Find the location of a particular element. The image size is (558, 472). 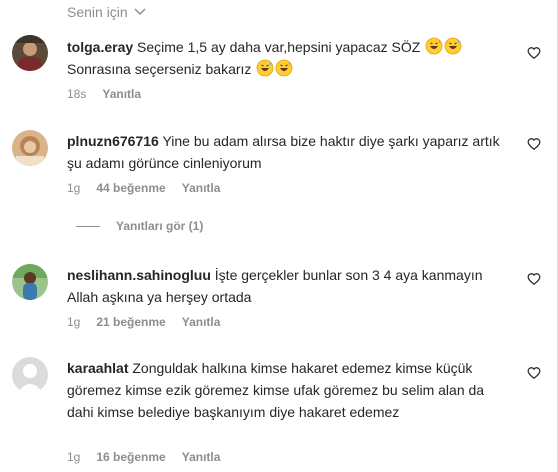

view-replies-button: Yanıtları gör (1) is located at coordinates (139, 226).